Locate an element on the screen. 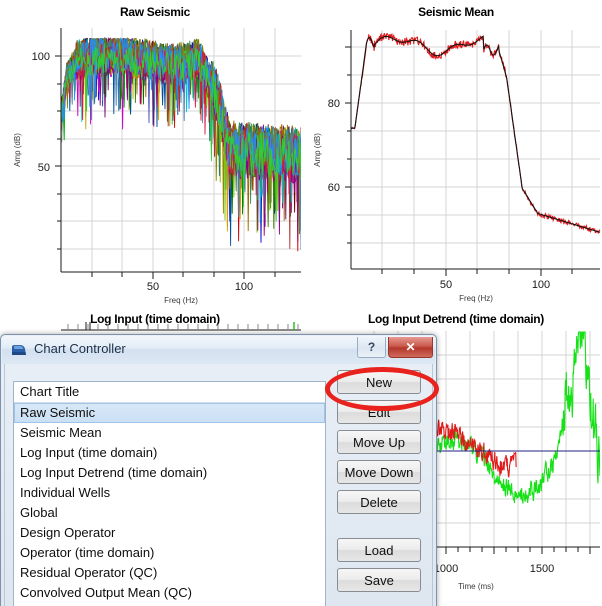  y-tick-100: 100 is located at coordinates (41, 57).